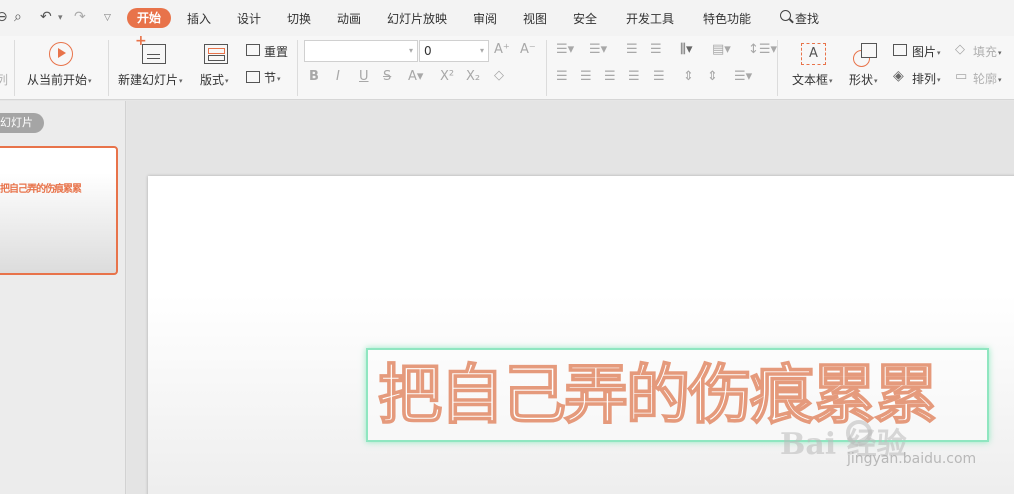  What do you see at coordinates (610, 76) in the screenshot?
I see `align-right-icon: ☰` at bounding box center [610, 76].